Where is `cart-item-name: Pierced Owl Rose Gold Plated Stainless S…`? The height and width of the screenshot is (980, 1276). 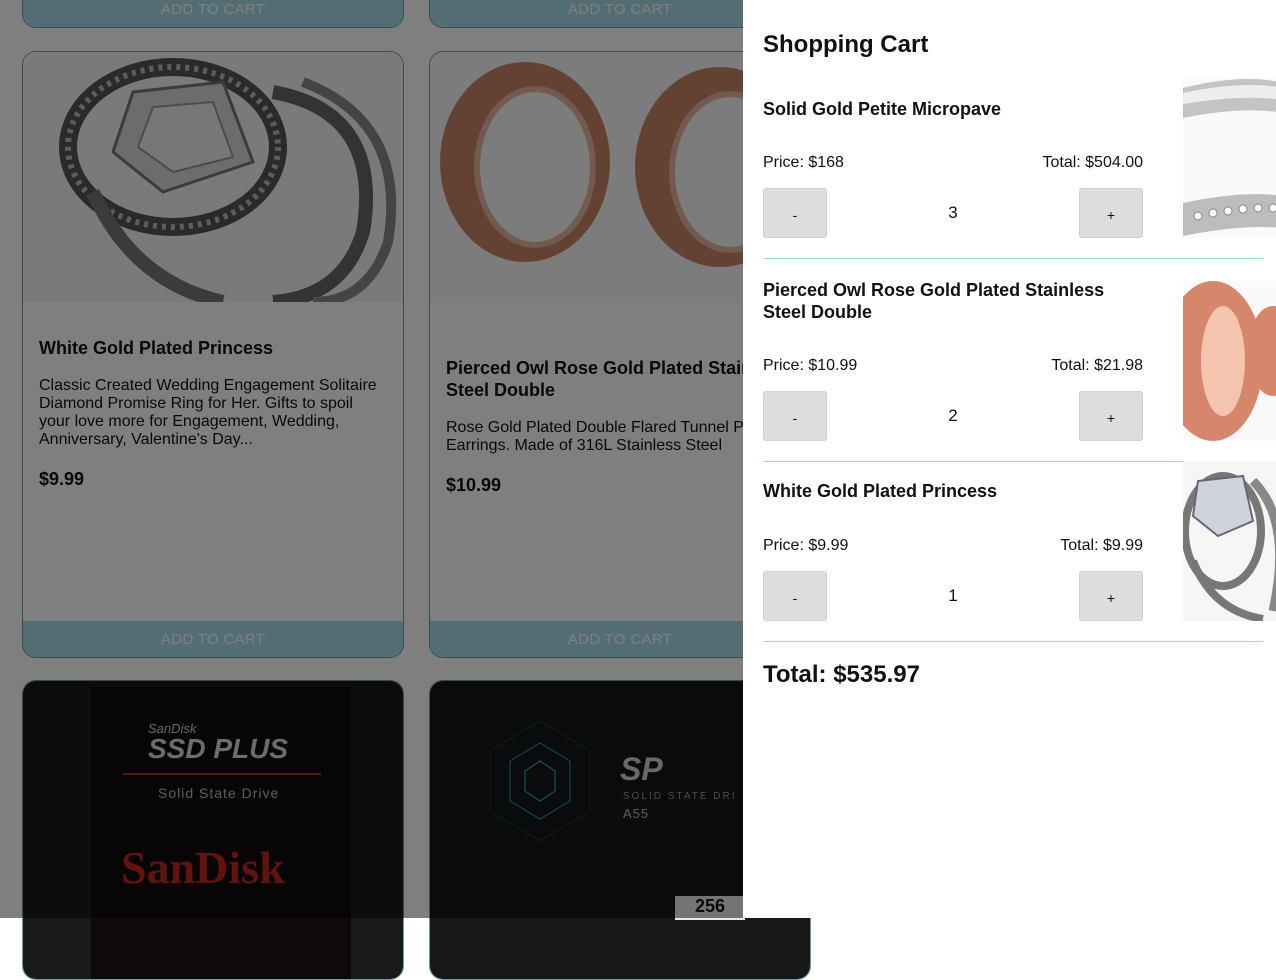
cart-item-name: Pierced Owl Rose Gold Plated Stainless S… is located at coordinates (934, 301).